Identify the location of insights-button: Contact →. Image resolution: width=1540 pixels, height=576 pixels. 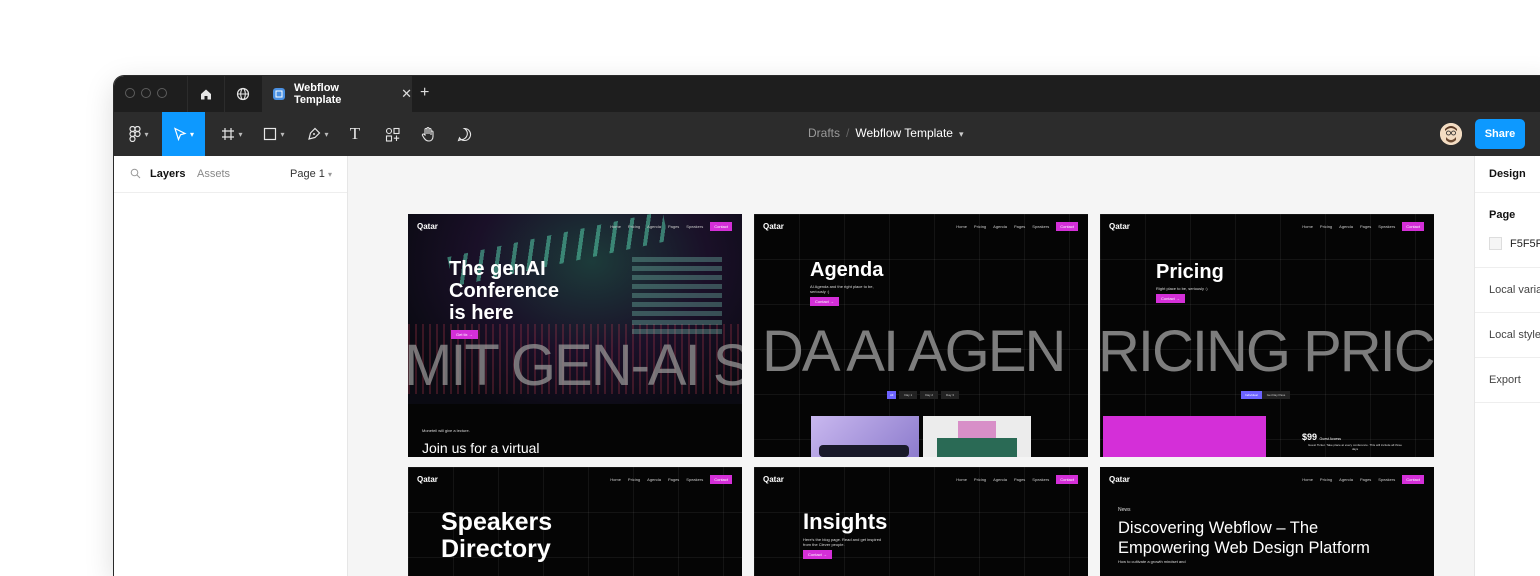
(817, 554).